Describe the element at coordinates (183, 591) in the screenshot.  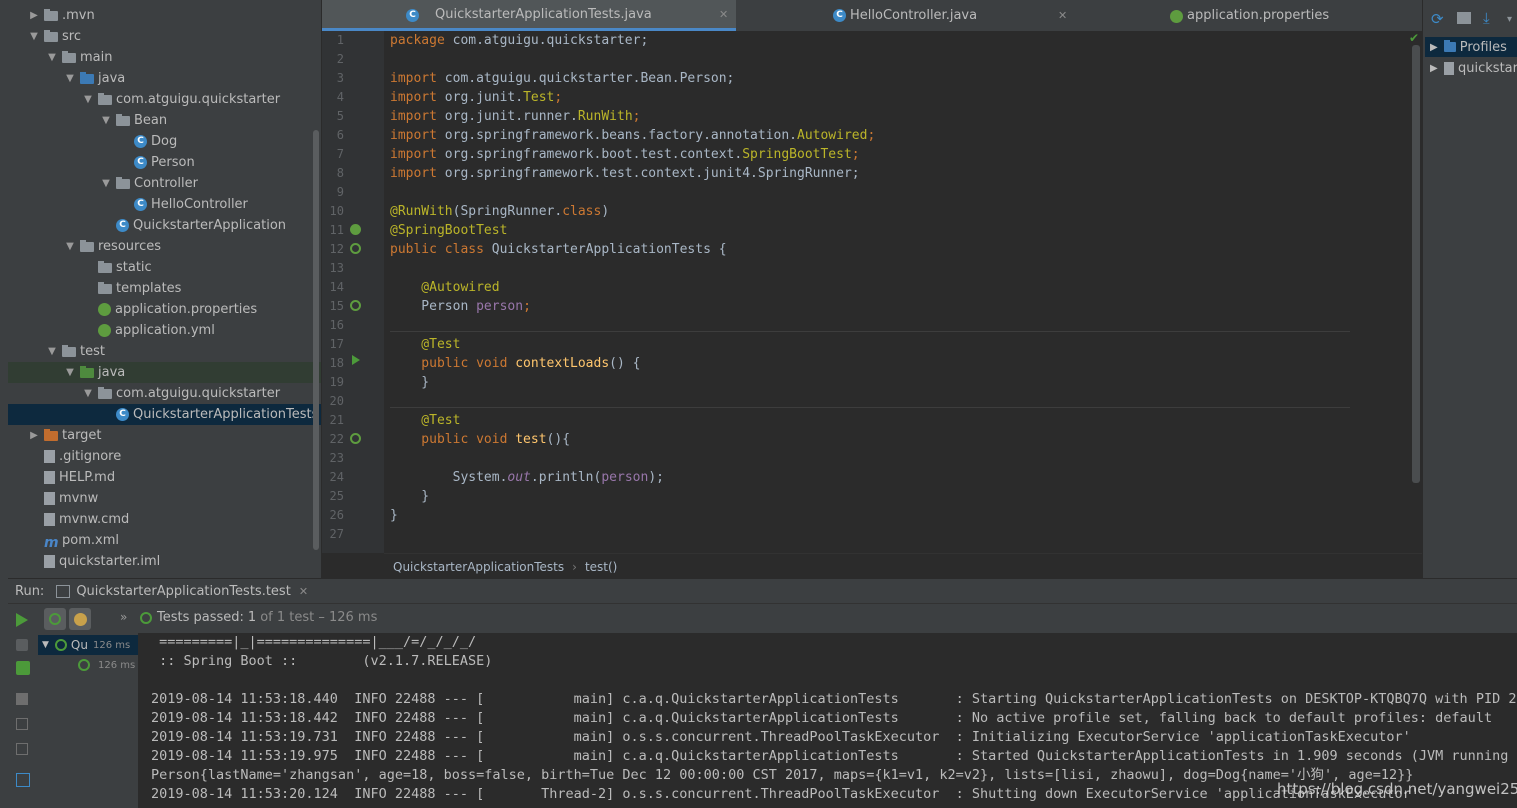
I see `run-tab-label: QuickstarterApplicationTests.test` at that location.